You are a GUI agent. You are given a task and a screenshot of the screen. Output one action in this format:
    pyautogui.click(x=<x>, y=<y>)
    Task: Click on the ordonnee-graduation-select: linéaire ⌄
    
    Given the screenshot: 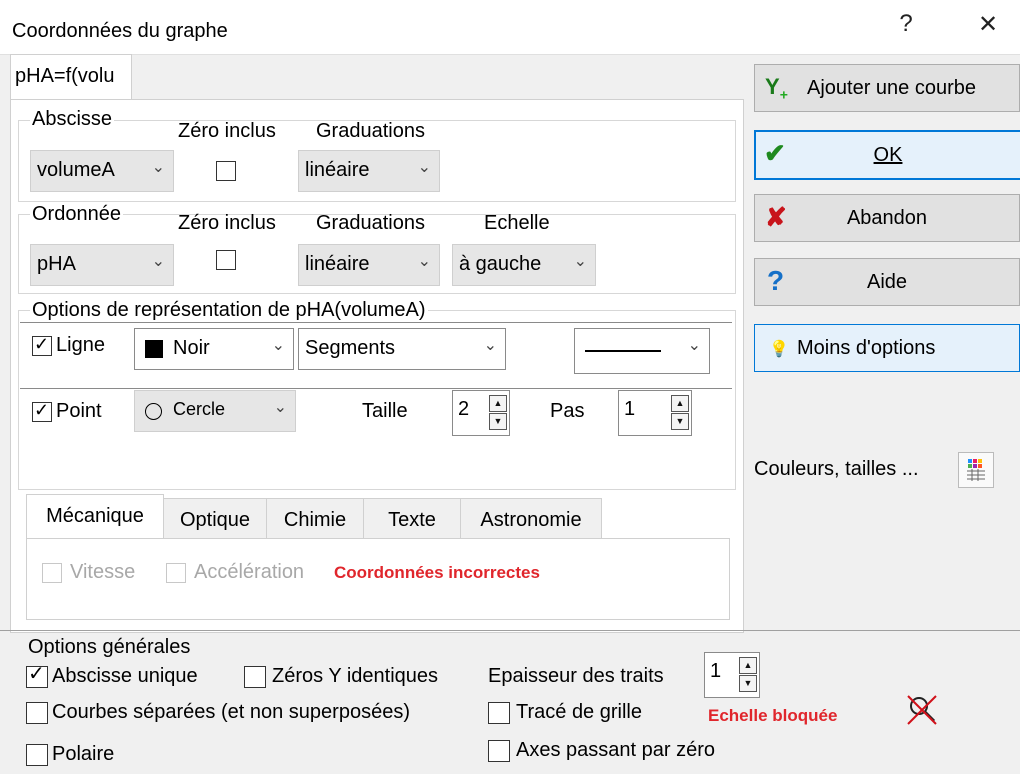 What is the action you would take?
    pyautogui.click(x=369, y=265)
    